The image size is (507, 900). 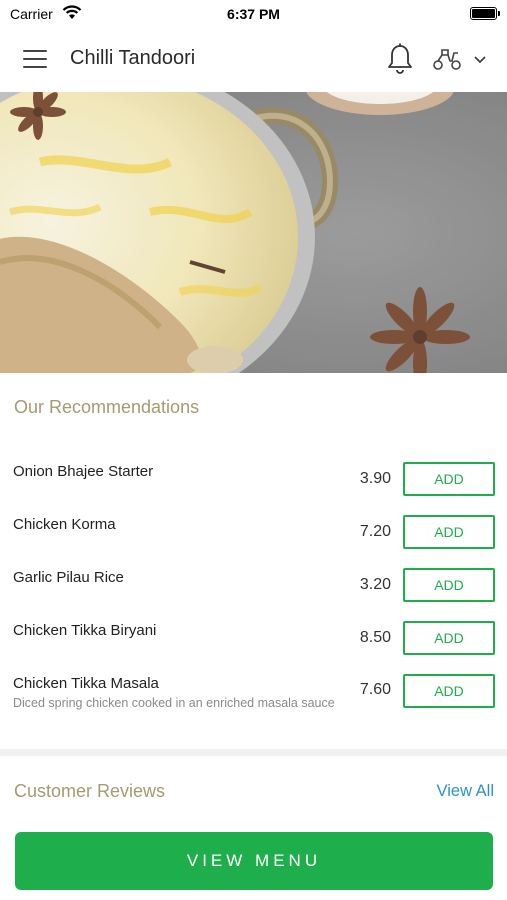 I want to click on page-title: Chilli Tandoori, so click(x=133, y=58).